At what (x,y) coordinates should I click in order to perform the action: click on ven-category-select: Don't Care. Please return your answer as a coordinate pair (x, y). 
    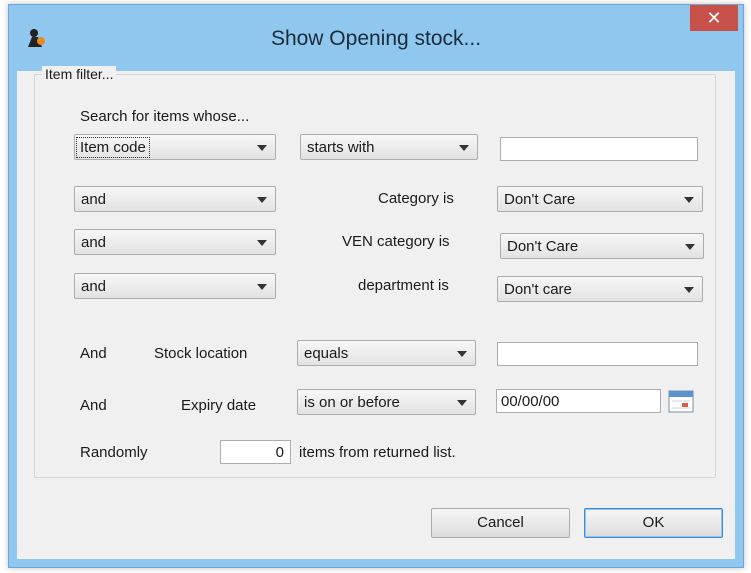
    Looking at the image, I should click on (602, 246).